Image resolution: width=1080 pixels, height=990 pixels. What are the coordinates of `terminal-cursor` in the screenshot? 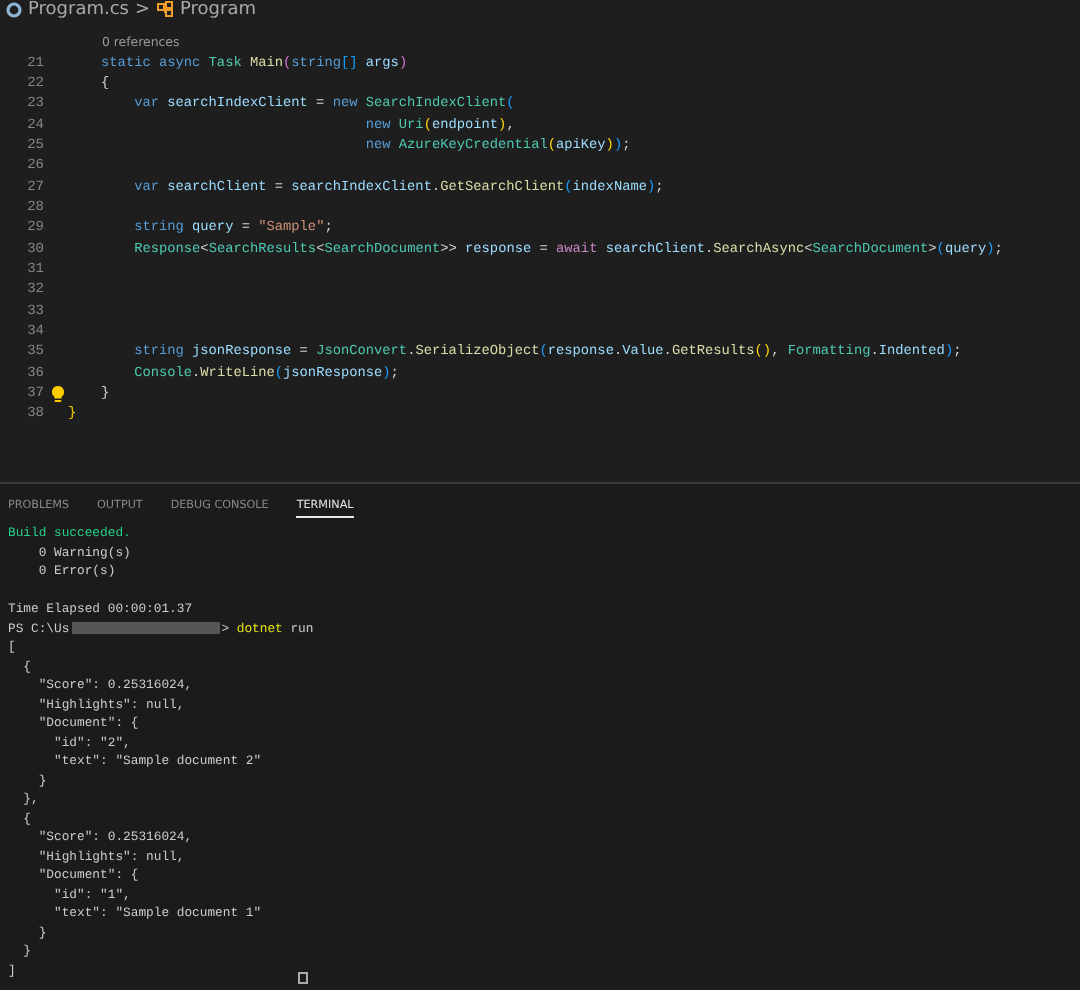 It's located at (303, 978).